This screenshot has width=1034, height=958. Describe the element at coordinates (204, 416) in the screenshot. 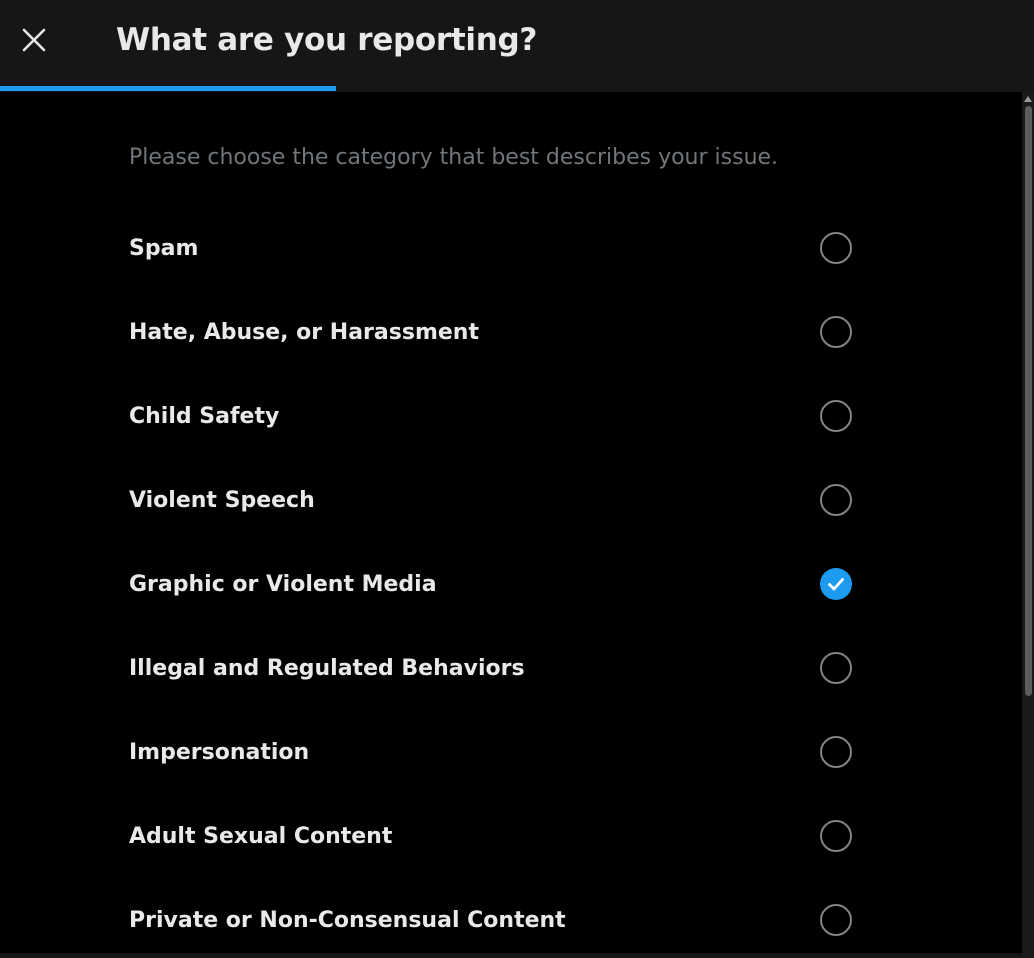

I see `report-option-label: Child Safety` at that location.